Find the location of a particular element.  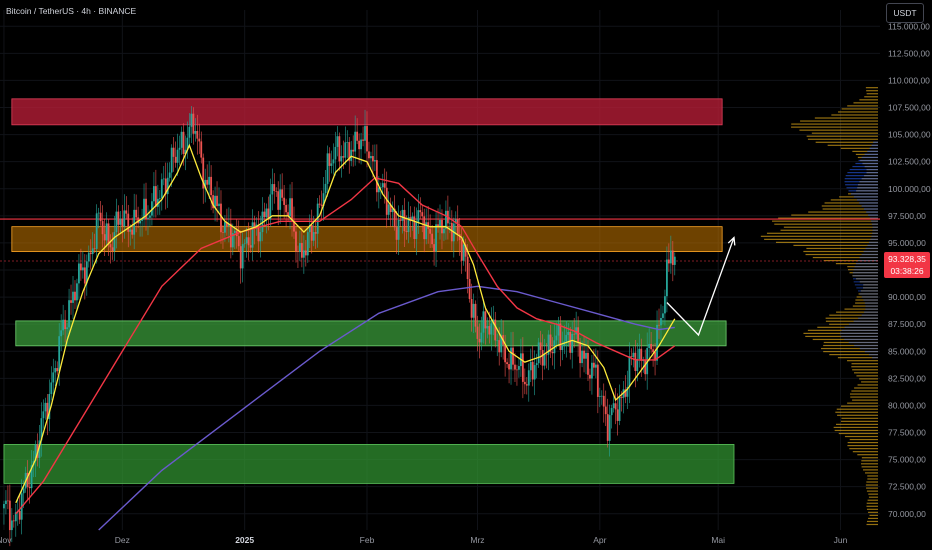

y-tick-label: 107.500,00 is located at coordinates (909, 108).